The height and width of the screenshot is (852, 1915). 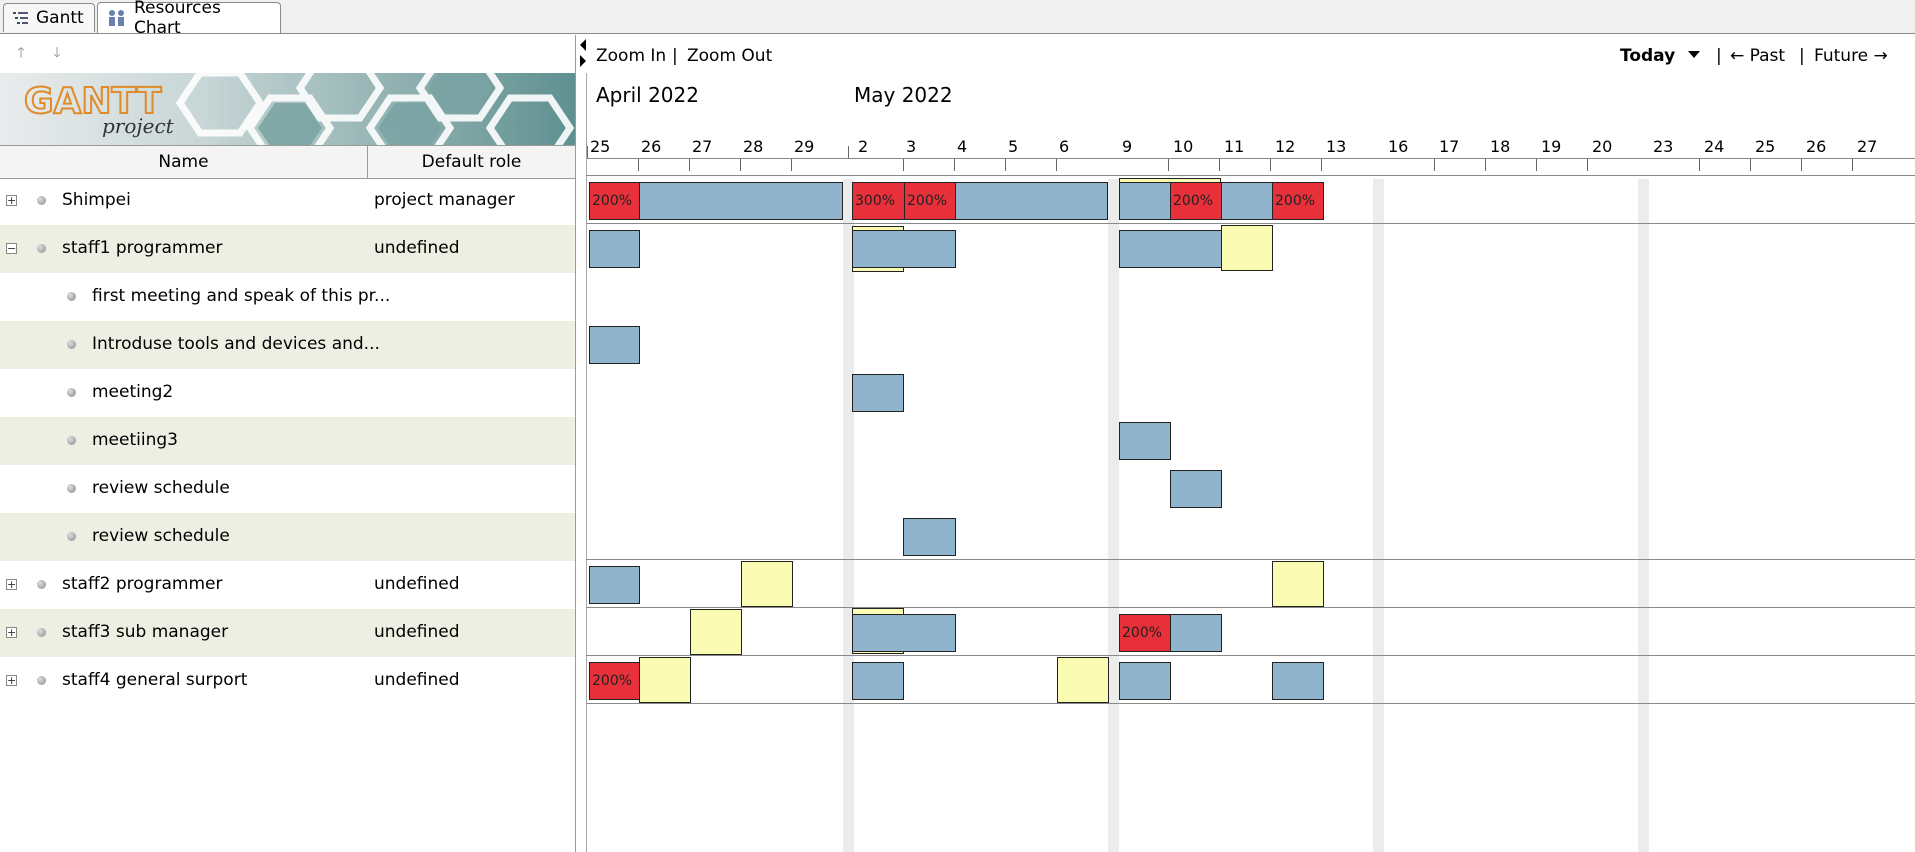 What do you see at coordinates (911, 146) in the screenshot?
I see `day-label: 3` at bounding box center [911, 146].